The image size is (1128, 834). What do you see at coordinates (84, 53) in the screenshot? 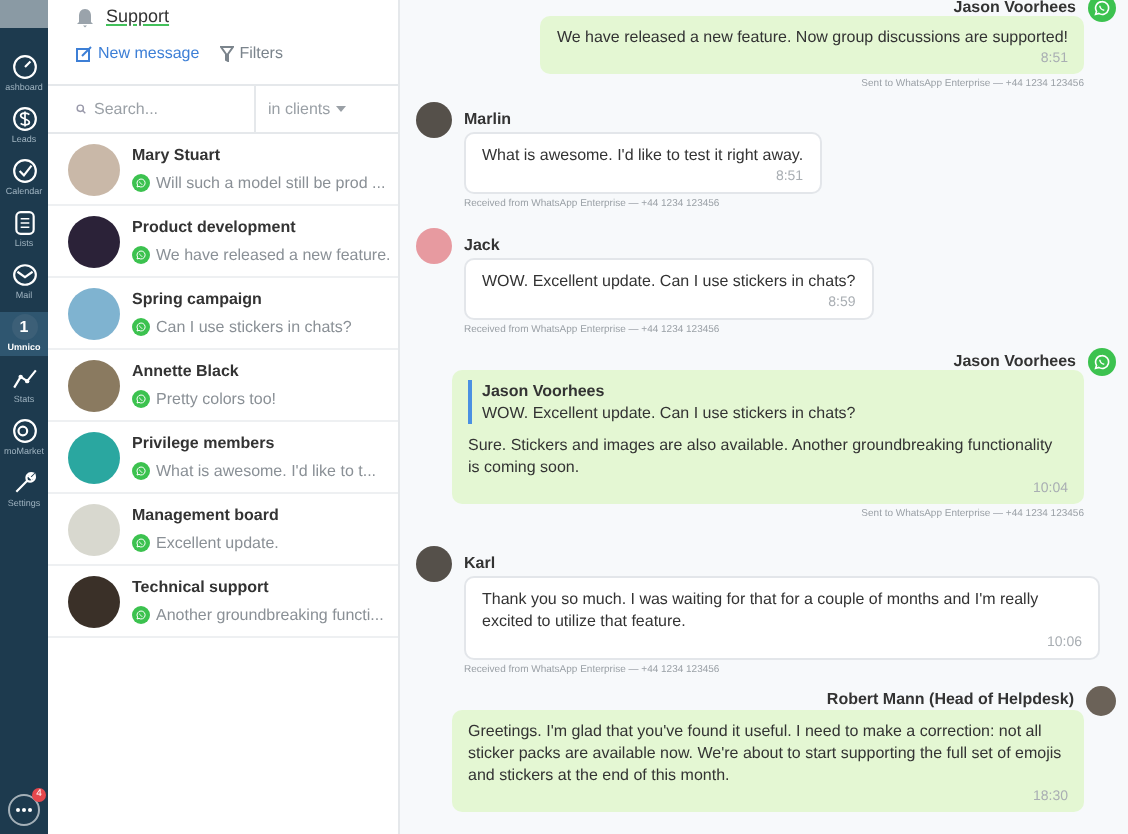
I see `edit-icon` at bounding box center [84, 53].